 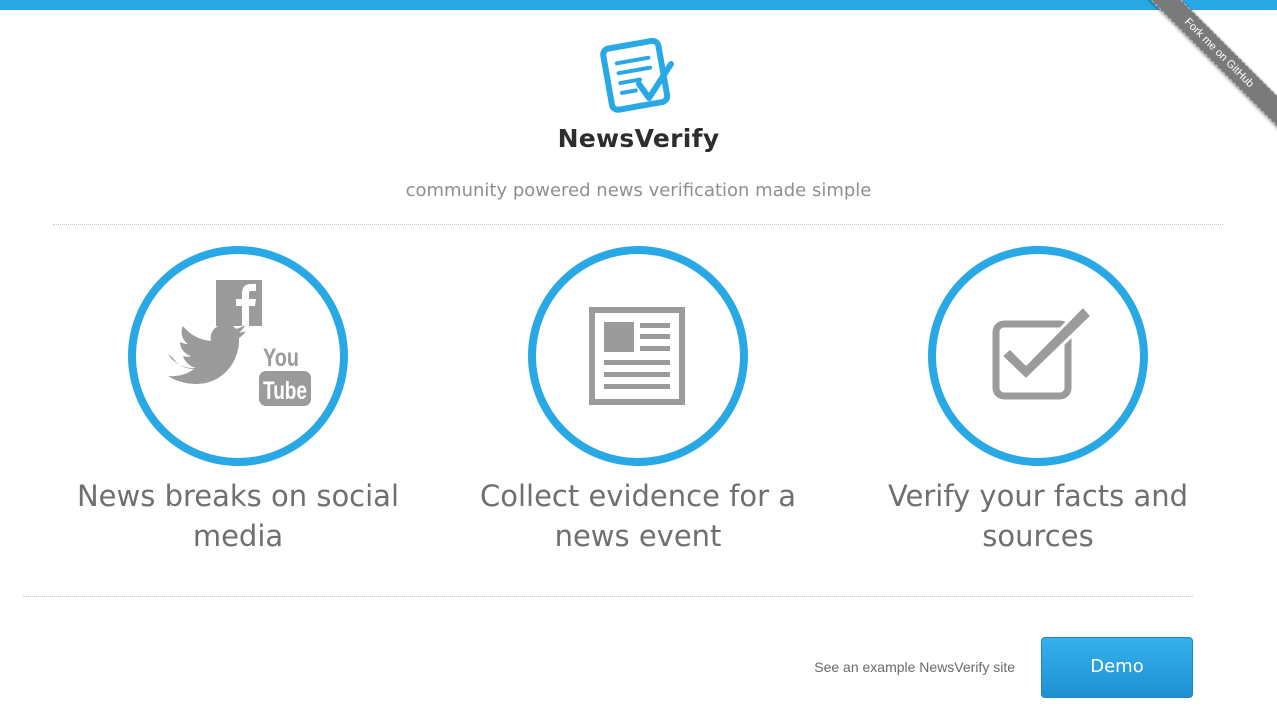 I want to click on feature-caption-line: Verify your facts and, so click(x=1038, y=496).